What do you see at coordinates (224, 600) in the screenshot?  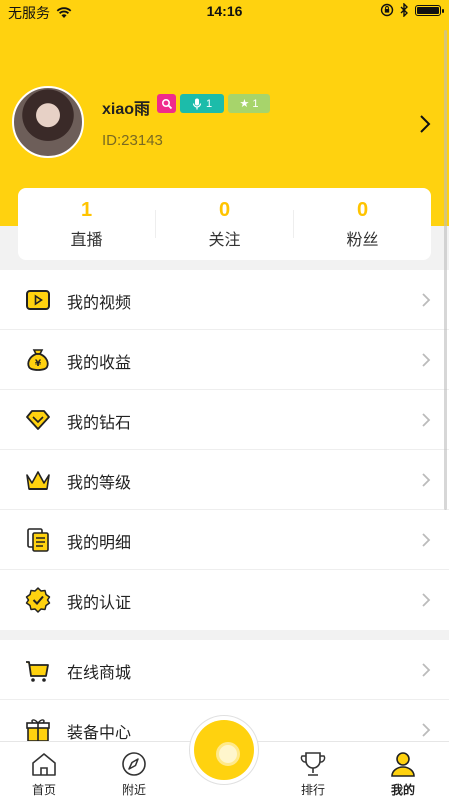 I see `menu-item-my-verification: 我的认证` at bounding box center [224, 600].